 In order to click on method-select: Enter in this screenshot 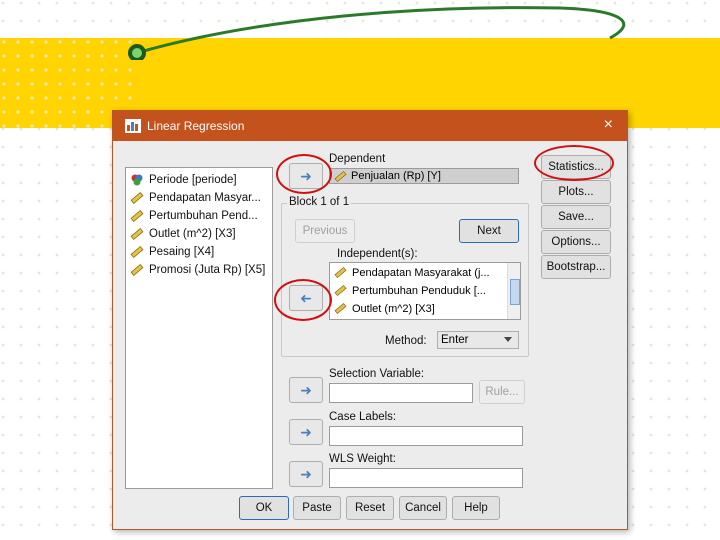, I will do `click(478, 340)`.